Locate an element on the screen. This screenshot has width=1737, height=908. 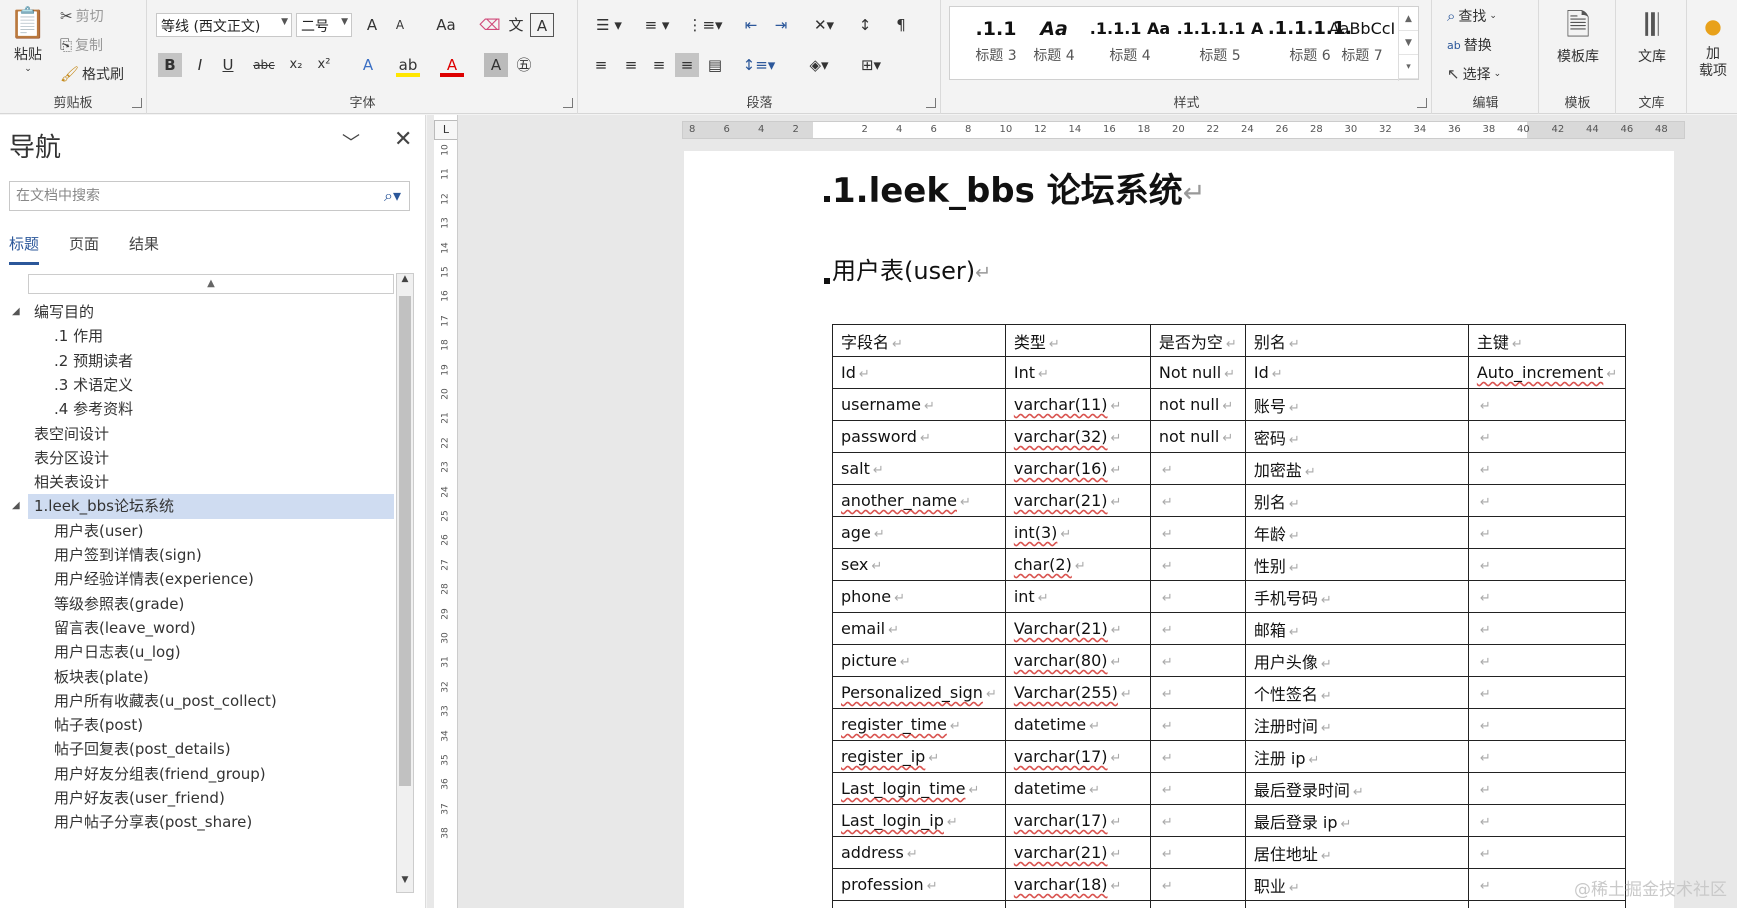
table-cell: Int ↵ is located at coordinates (1077, 372).